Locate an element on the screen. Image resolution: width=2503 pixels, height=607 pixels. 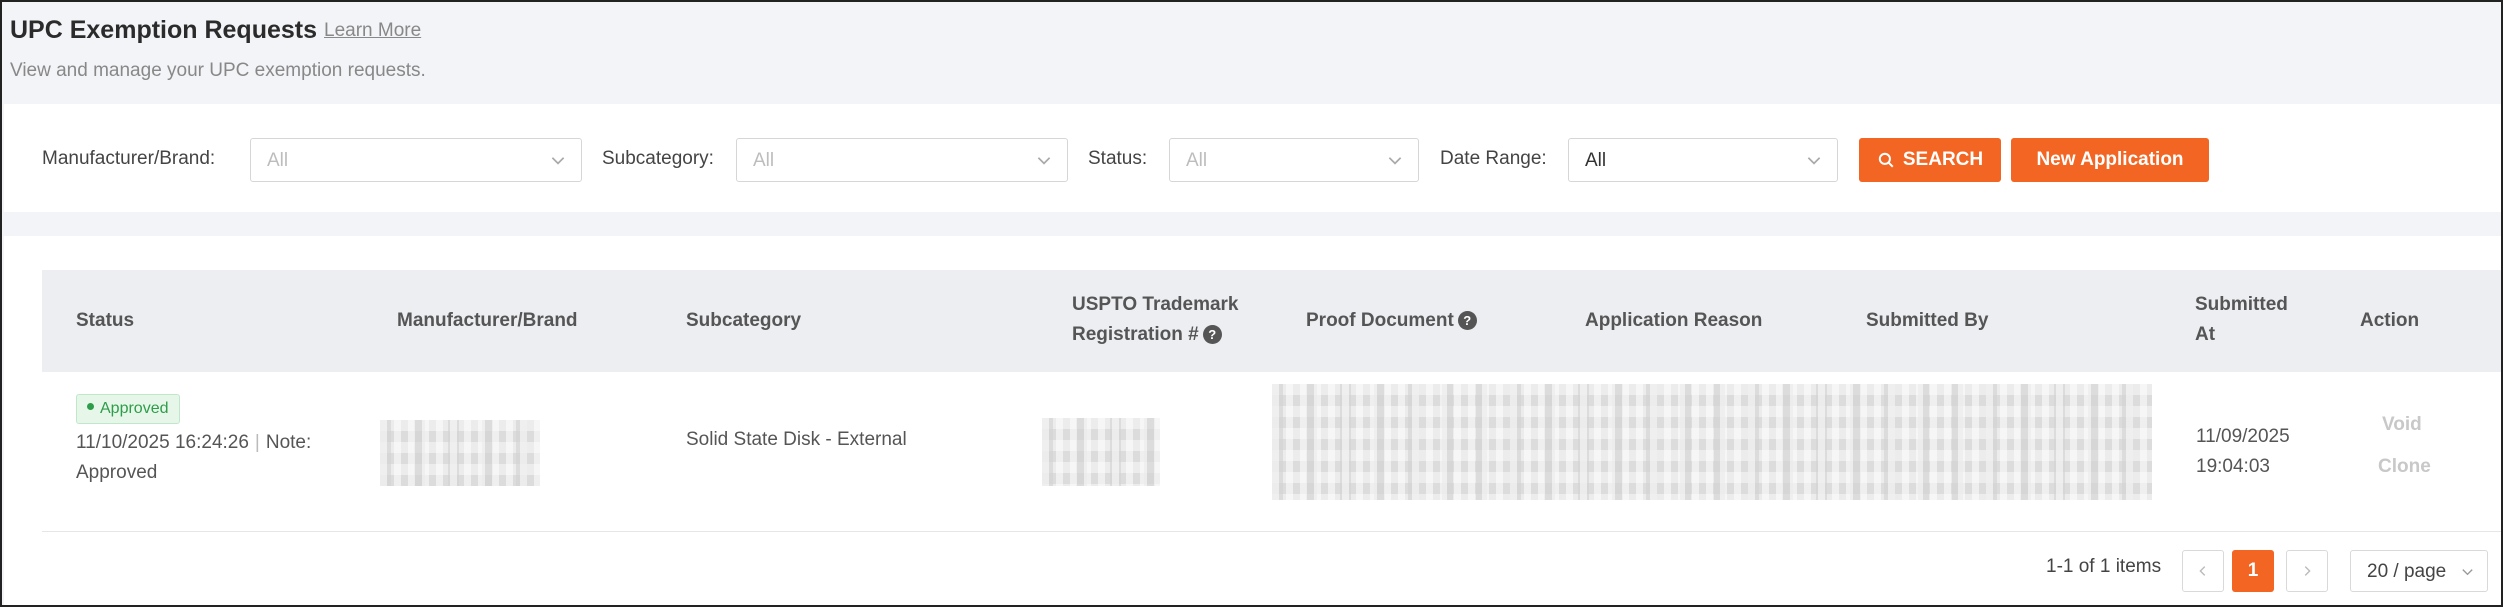
subcategory-select: All is located at coordinates (902, 160).